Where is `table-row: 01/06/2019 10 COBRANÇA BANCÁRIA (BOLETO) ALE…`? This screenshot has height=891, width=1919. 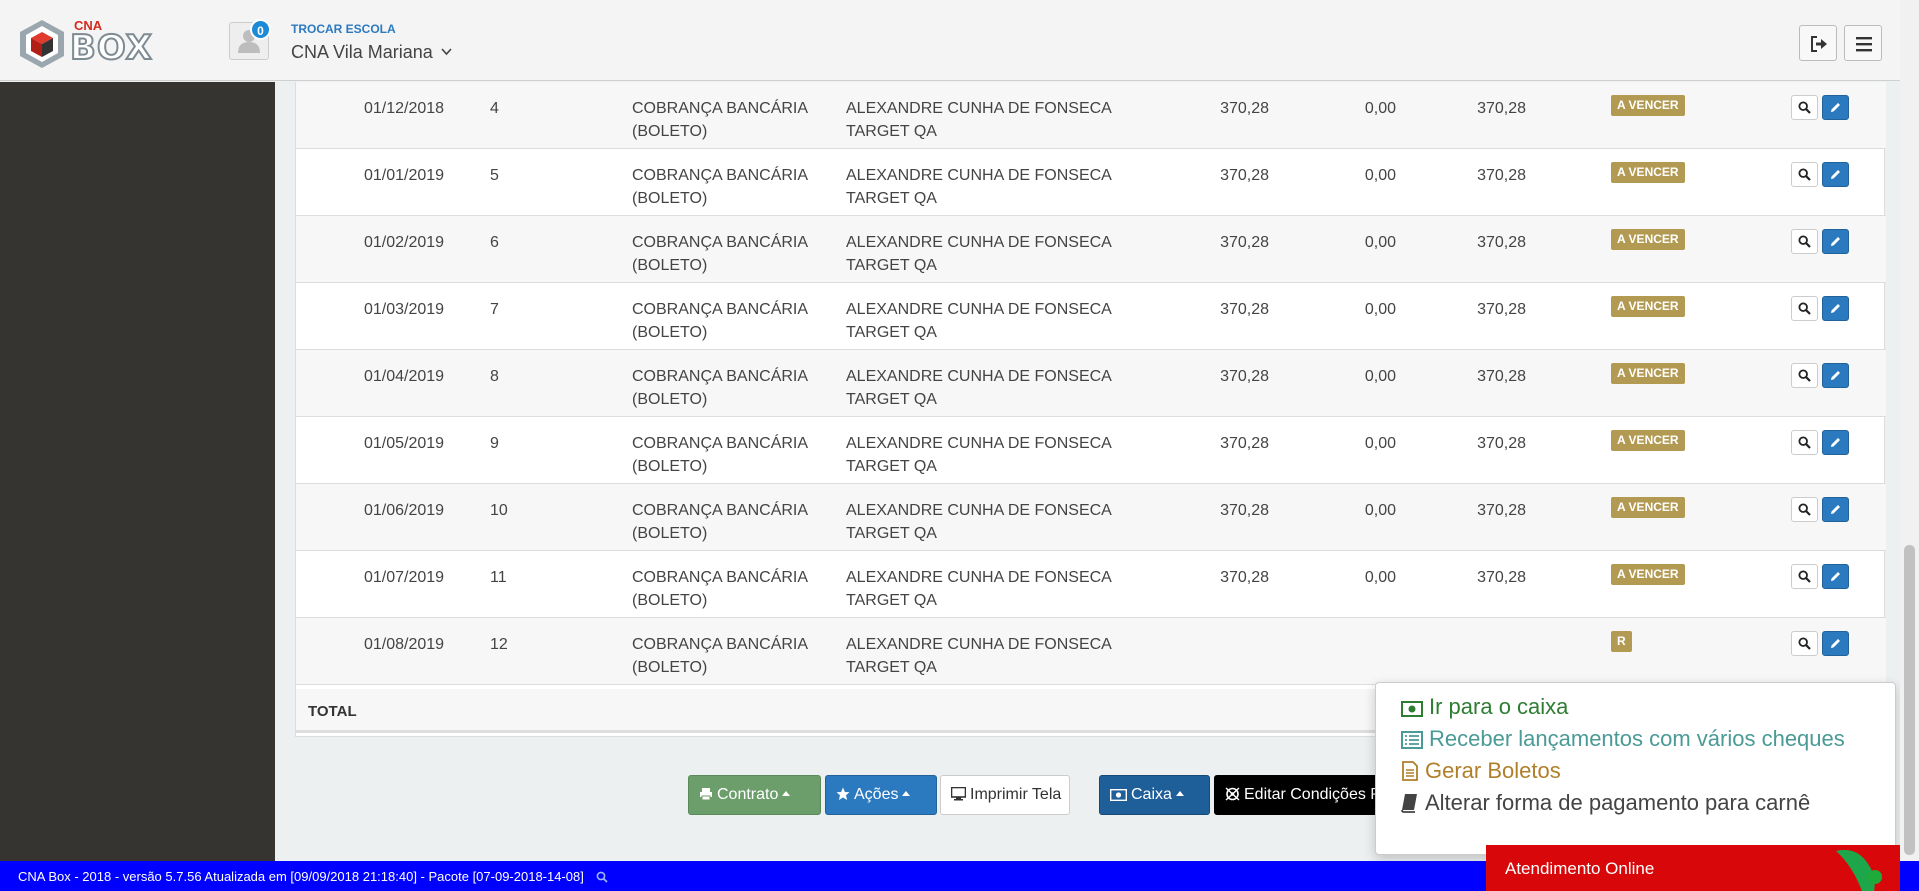 table-row: 01/06/2019 10 COBRANÇA BANCÁRIA (BOLETO) ALE… is located at coordinates (1091, 517).